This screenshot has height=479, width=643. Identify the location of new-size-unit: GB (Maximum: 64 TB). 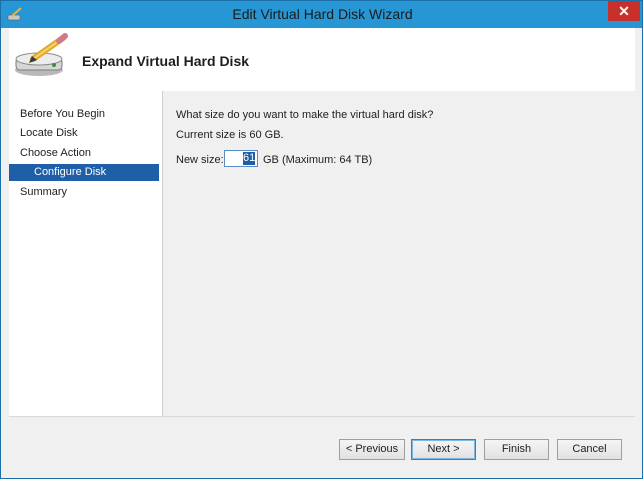
(318, 160).